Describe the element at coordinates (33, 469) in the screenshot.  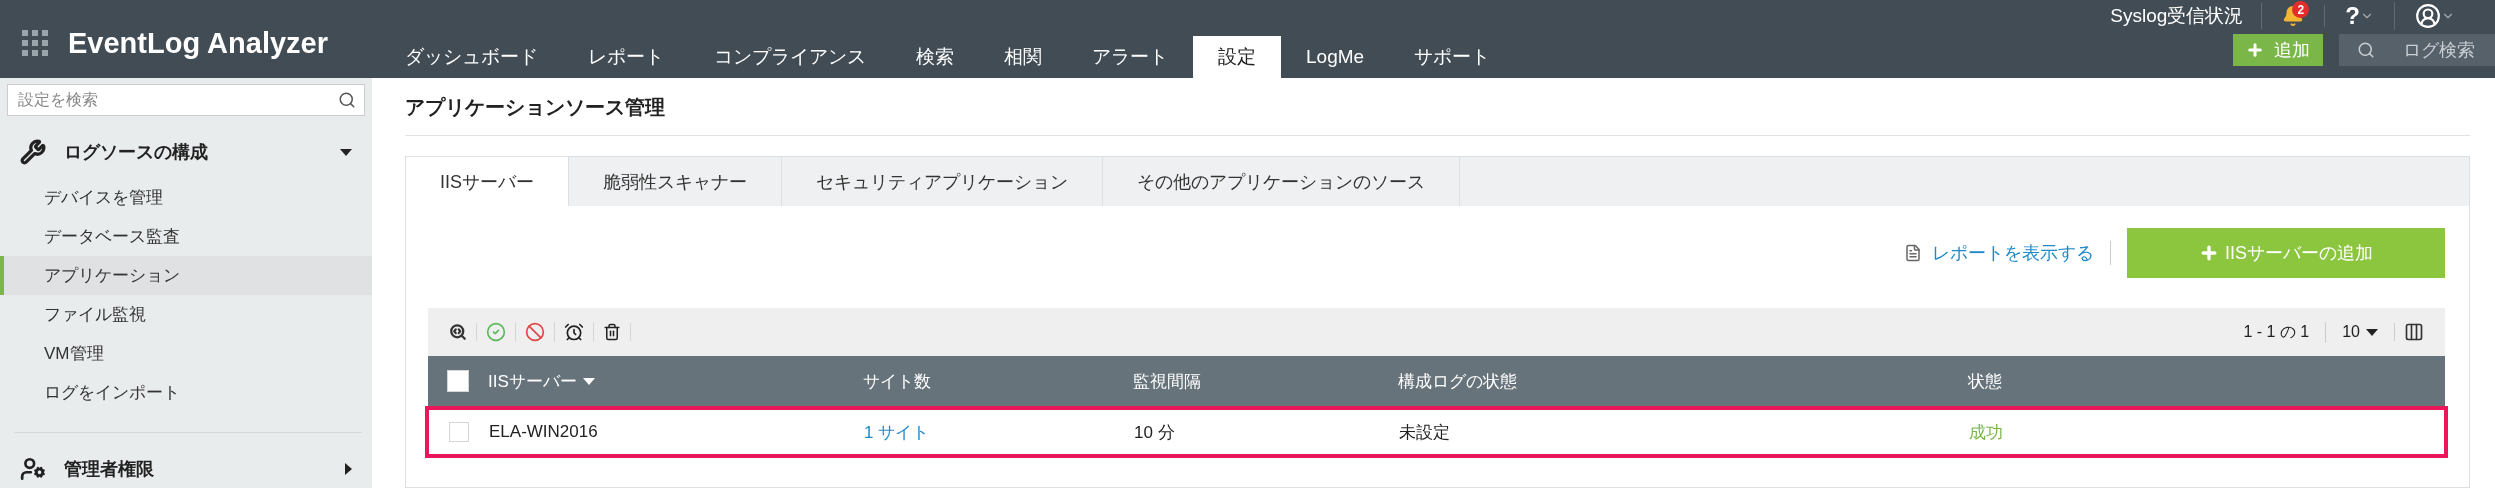
I see `user-gear-icon` at that location.